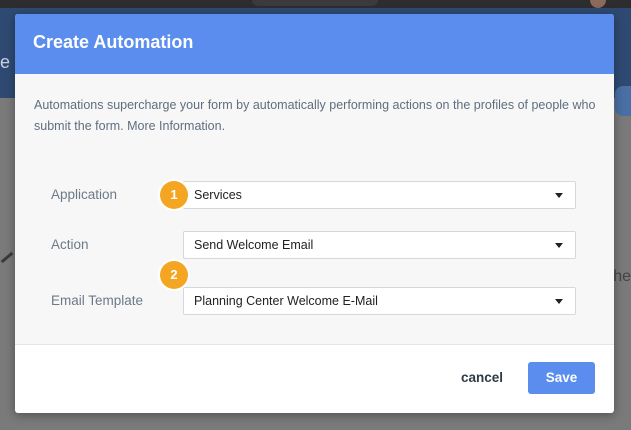  I want to click on background-topbar, so click(315, 4).